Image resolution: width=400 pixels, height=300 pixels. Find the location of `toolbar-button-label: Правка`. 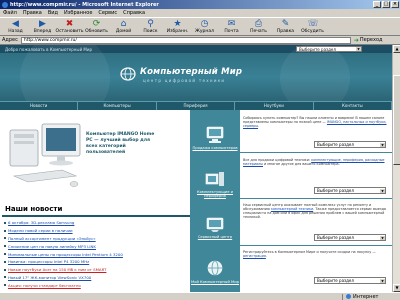

toolbar-button-label: Правка is located at coordinates (285, 31).